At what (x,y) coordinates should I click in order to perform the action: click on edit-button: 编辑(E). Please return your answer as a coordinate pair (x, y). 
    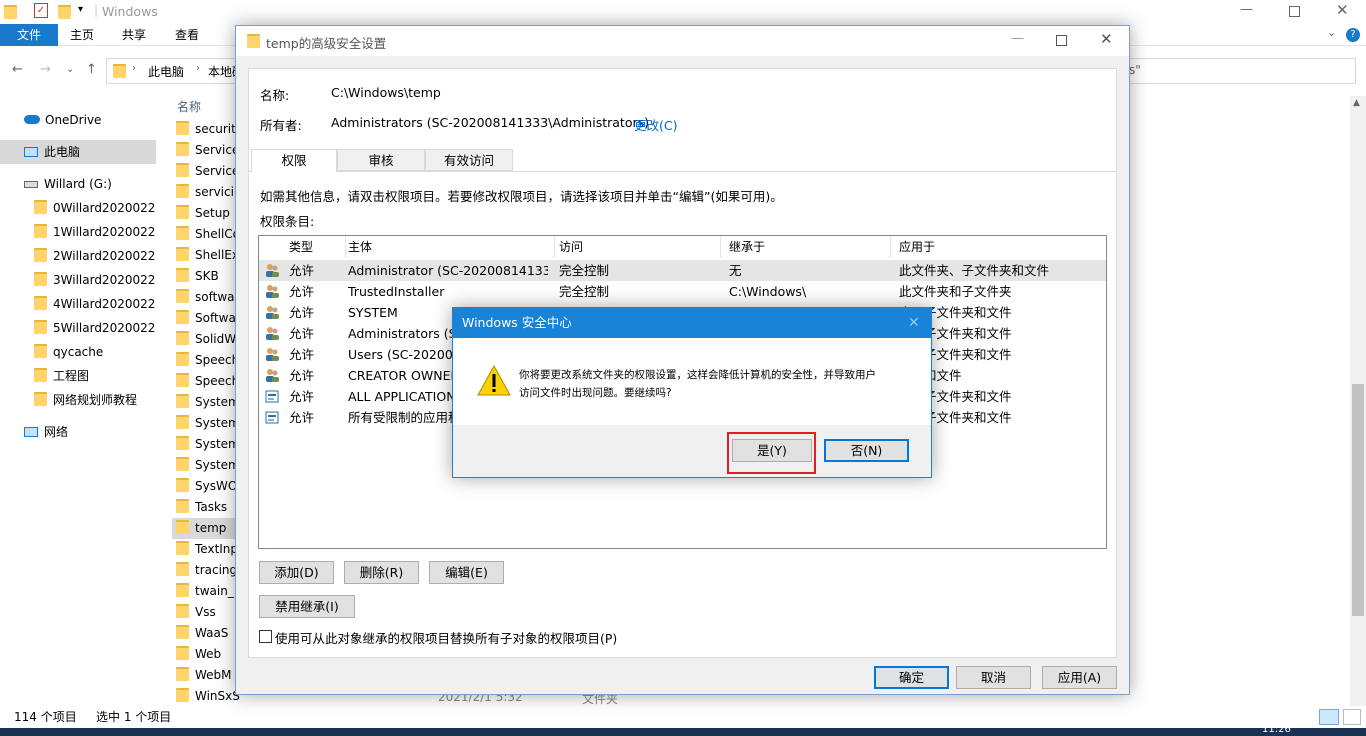
    Looking at the image, I should click on (466, 572).